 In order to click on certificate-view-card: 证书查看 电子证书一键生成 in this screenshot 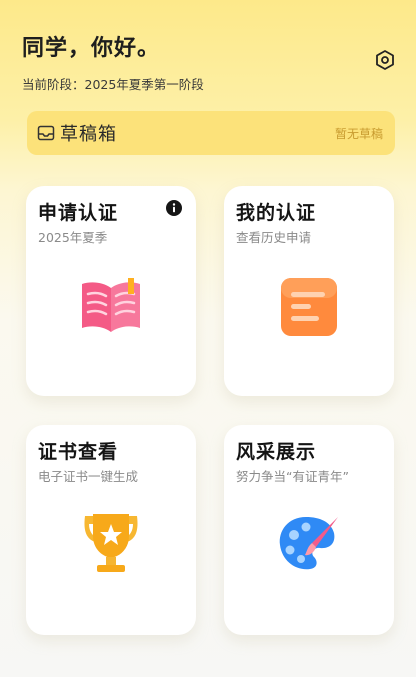, I will do `click(111, 530)`.